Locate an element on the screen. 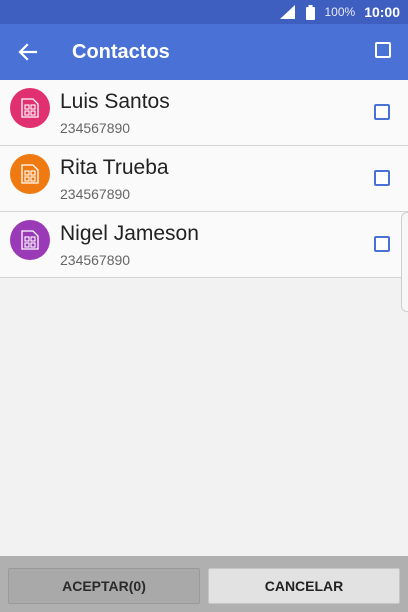  contact-row: Nigel Jameson 234567890 is located at coordinates (204, 245).